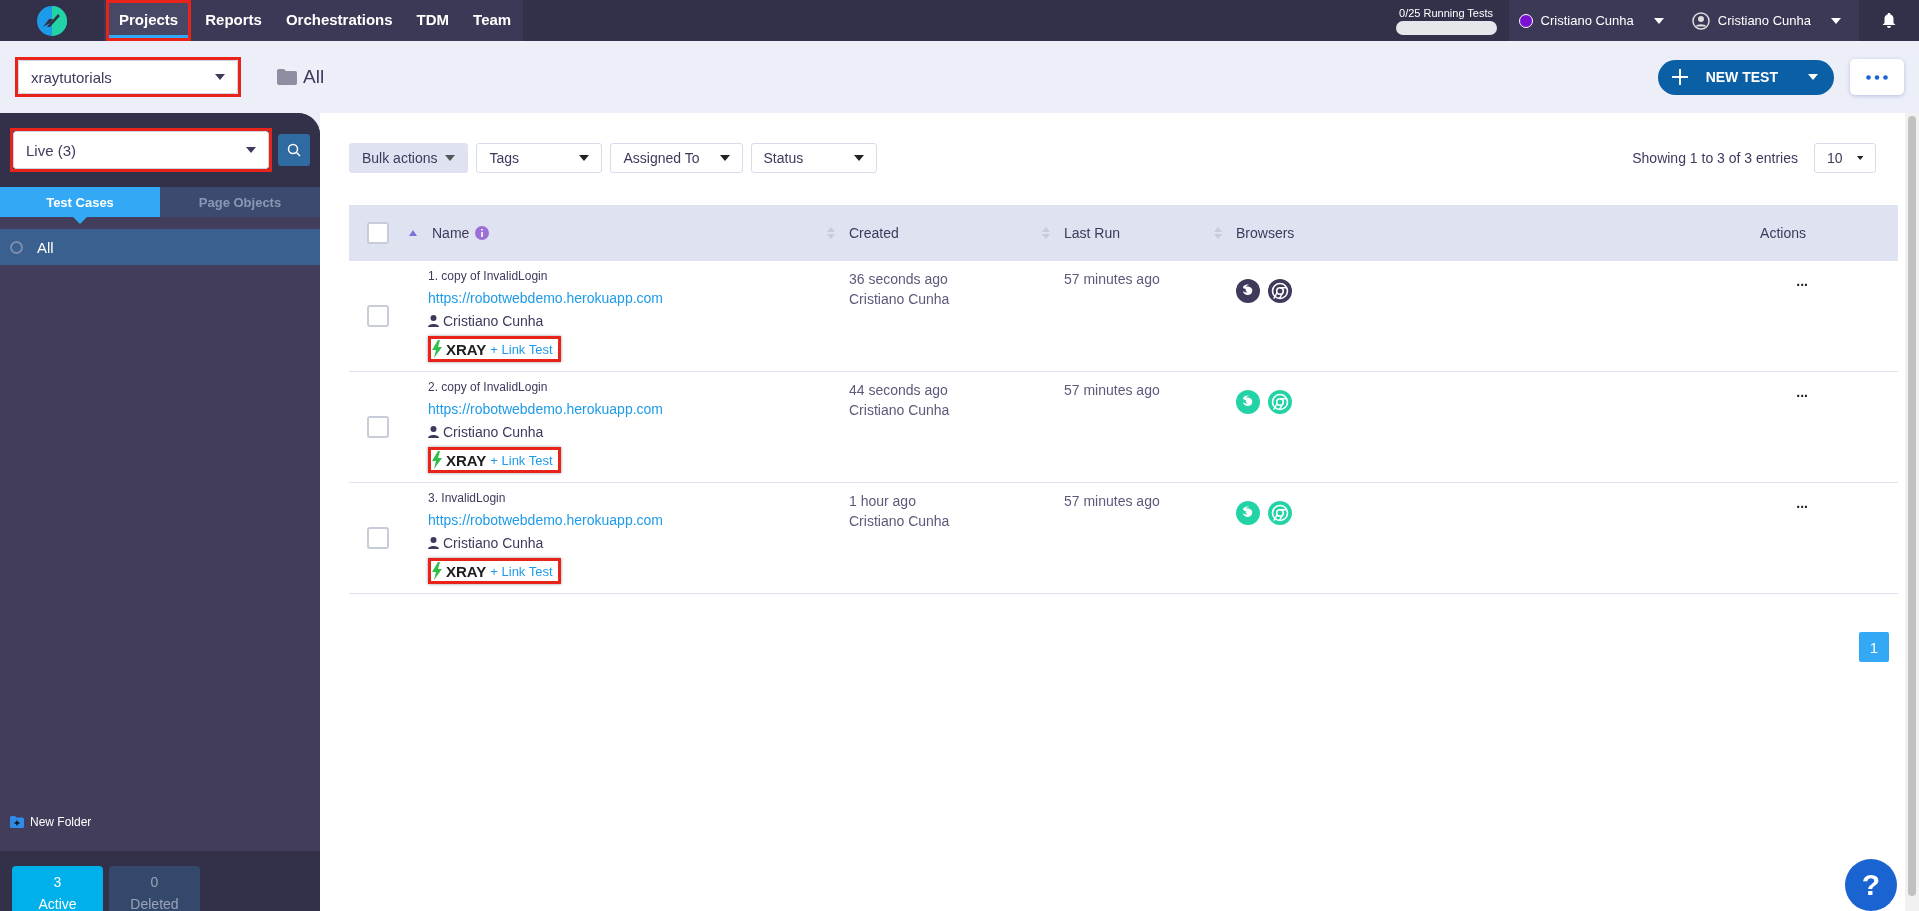  Describe the element at coordinates (898, 279) in the screenshot. I see `created-time: 36 seconds ago` at that location.